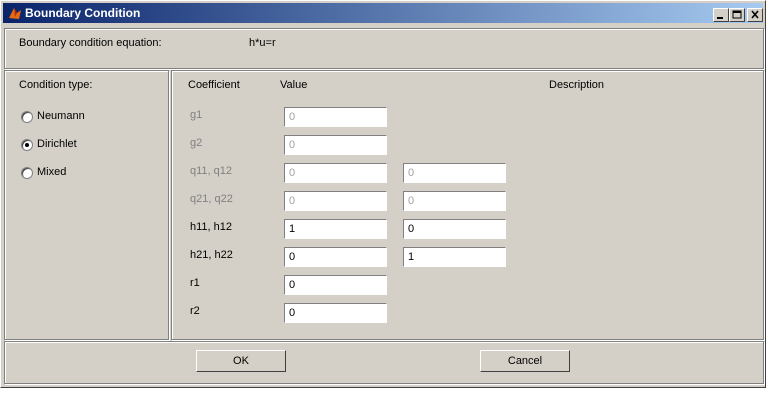 This screenshot has height=395, width=770. What do you see at coordinates (335, 313) in the screenshot?
I see `r2-field` at bounding box center [335, 313].